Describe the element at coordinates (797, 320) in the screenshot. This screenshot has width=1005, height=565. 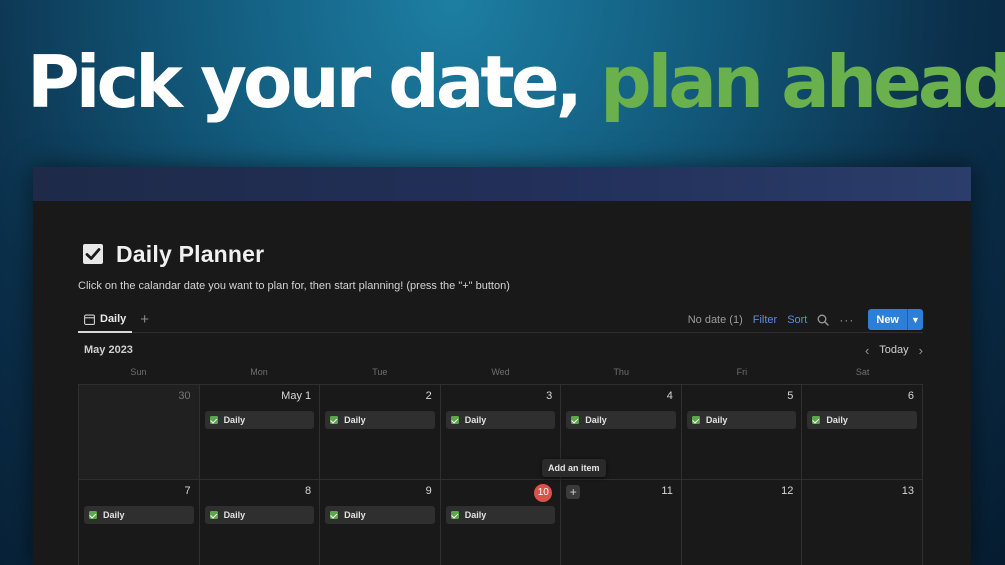
I see `sort-button: Sort` at that location.